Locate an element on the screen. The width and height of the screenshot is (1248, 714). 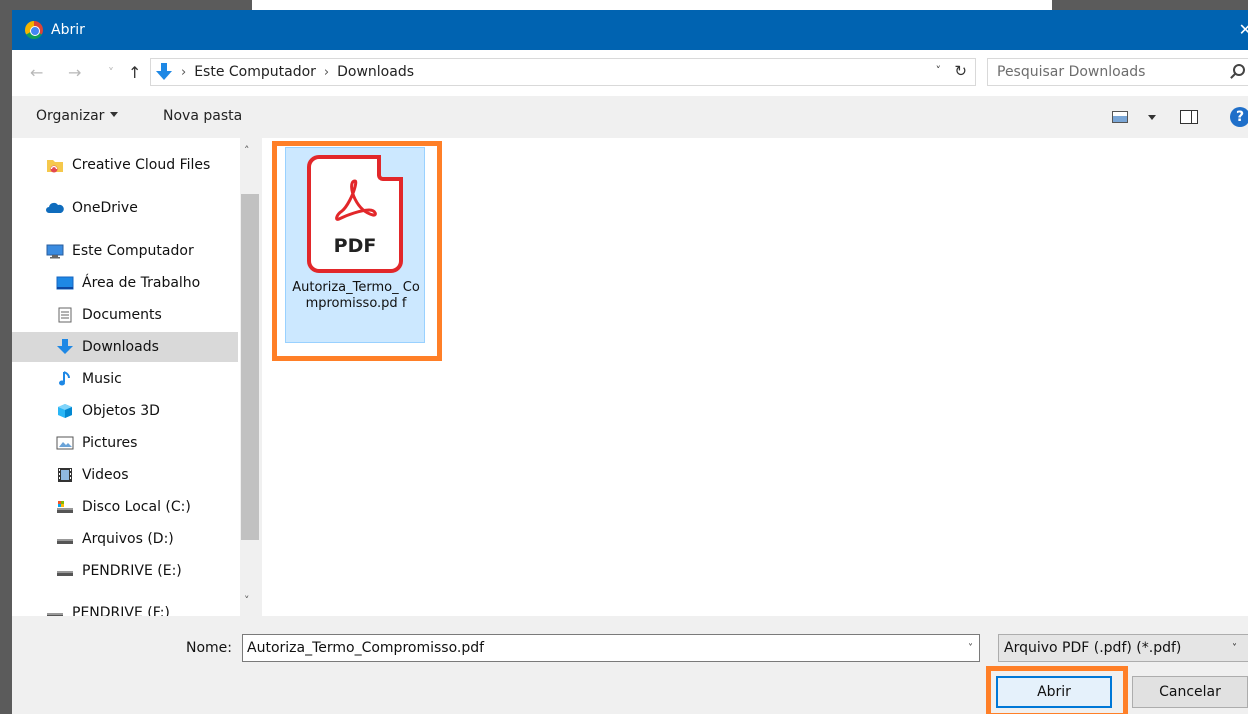
sidebar-item-label: Music is located at coordinates (102, 379).